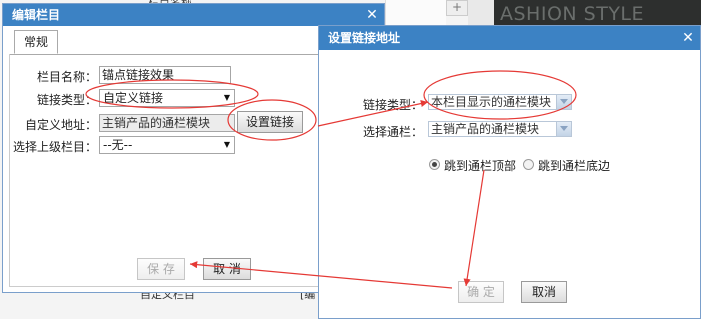  Describe the element at coordinates (133, 98) in the screenshot. I see `link-type-value: 自定义链接` at that location.